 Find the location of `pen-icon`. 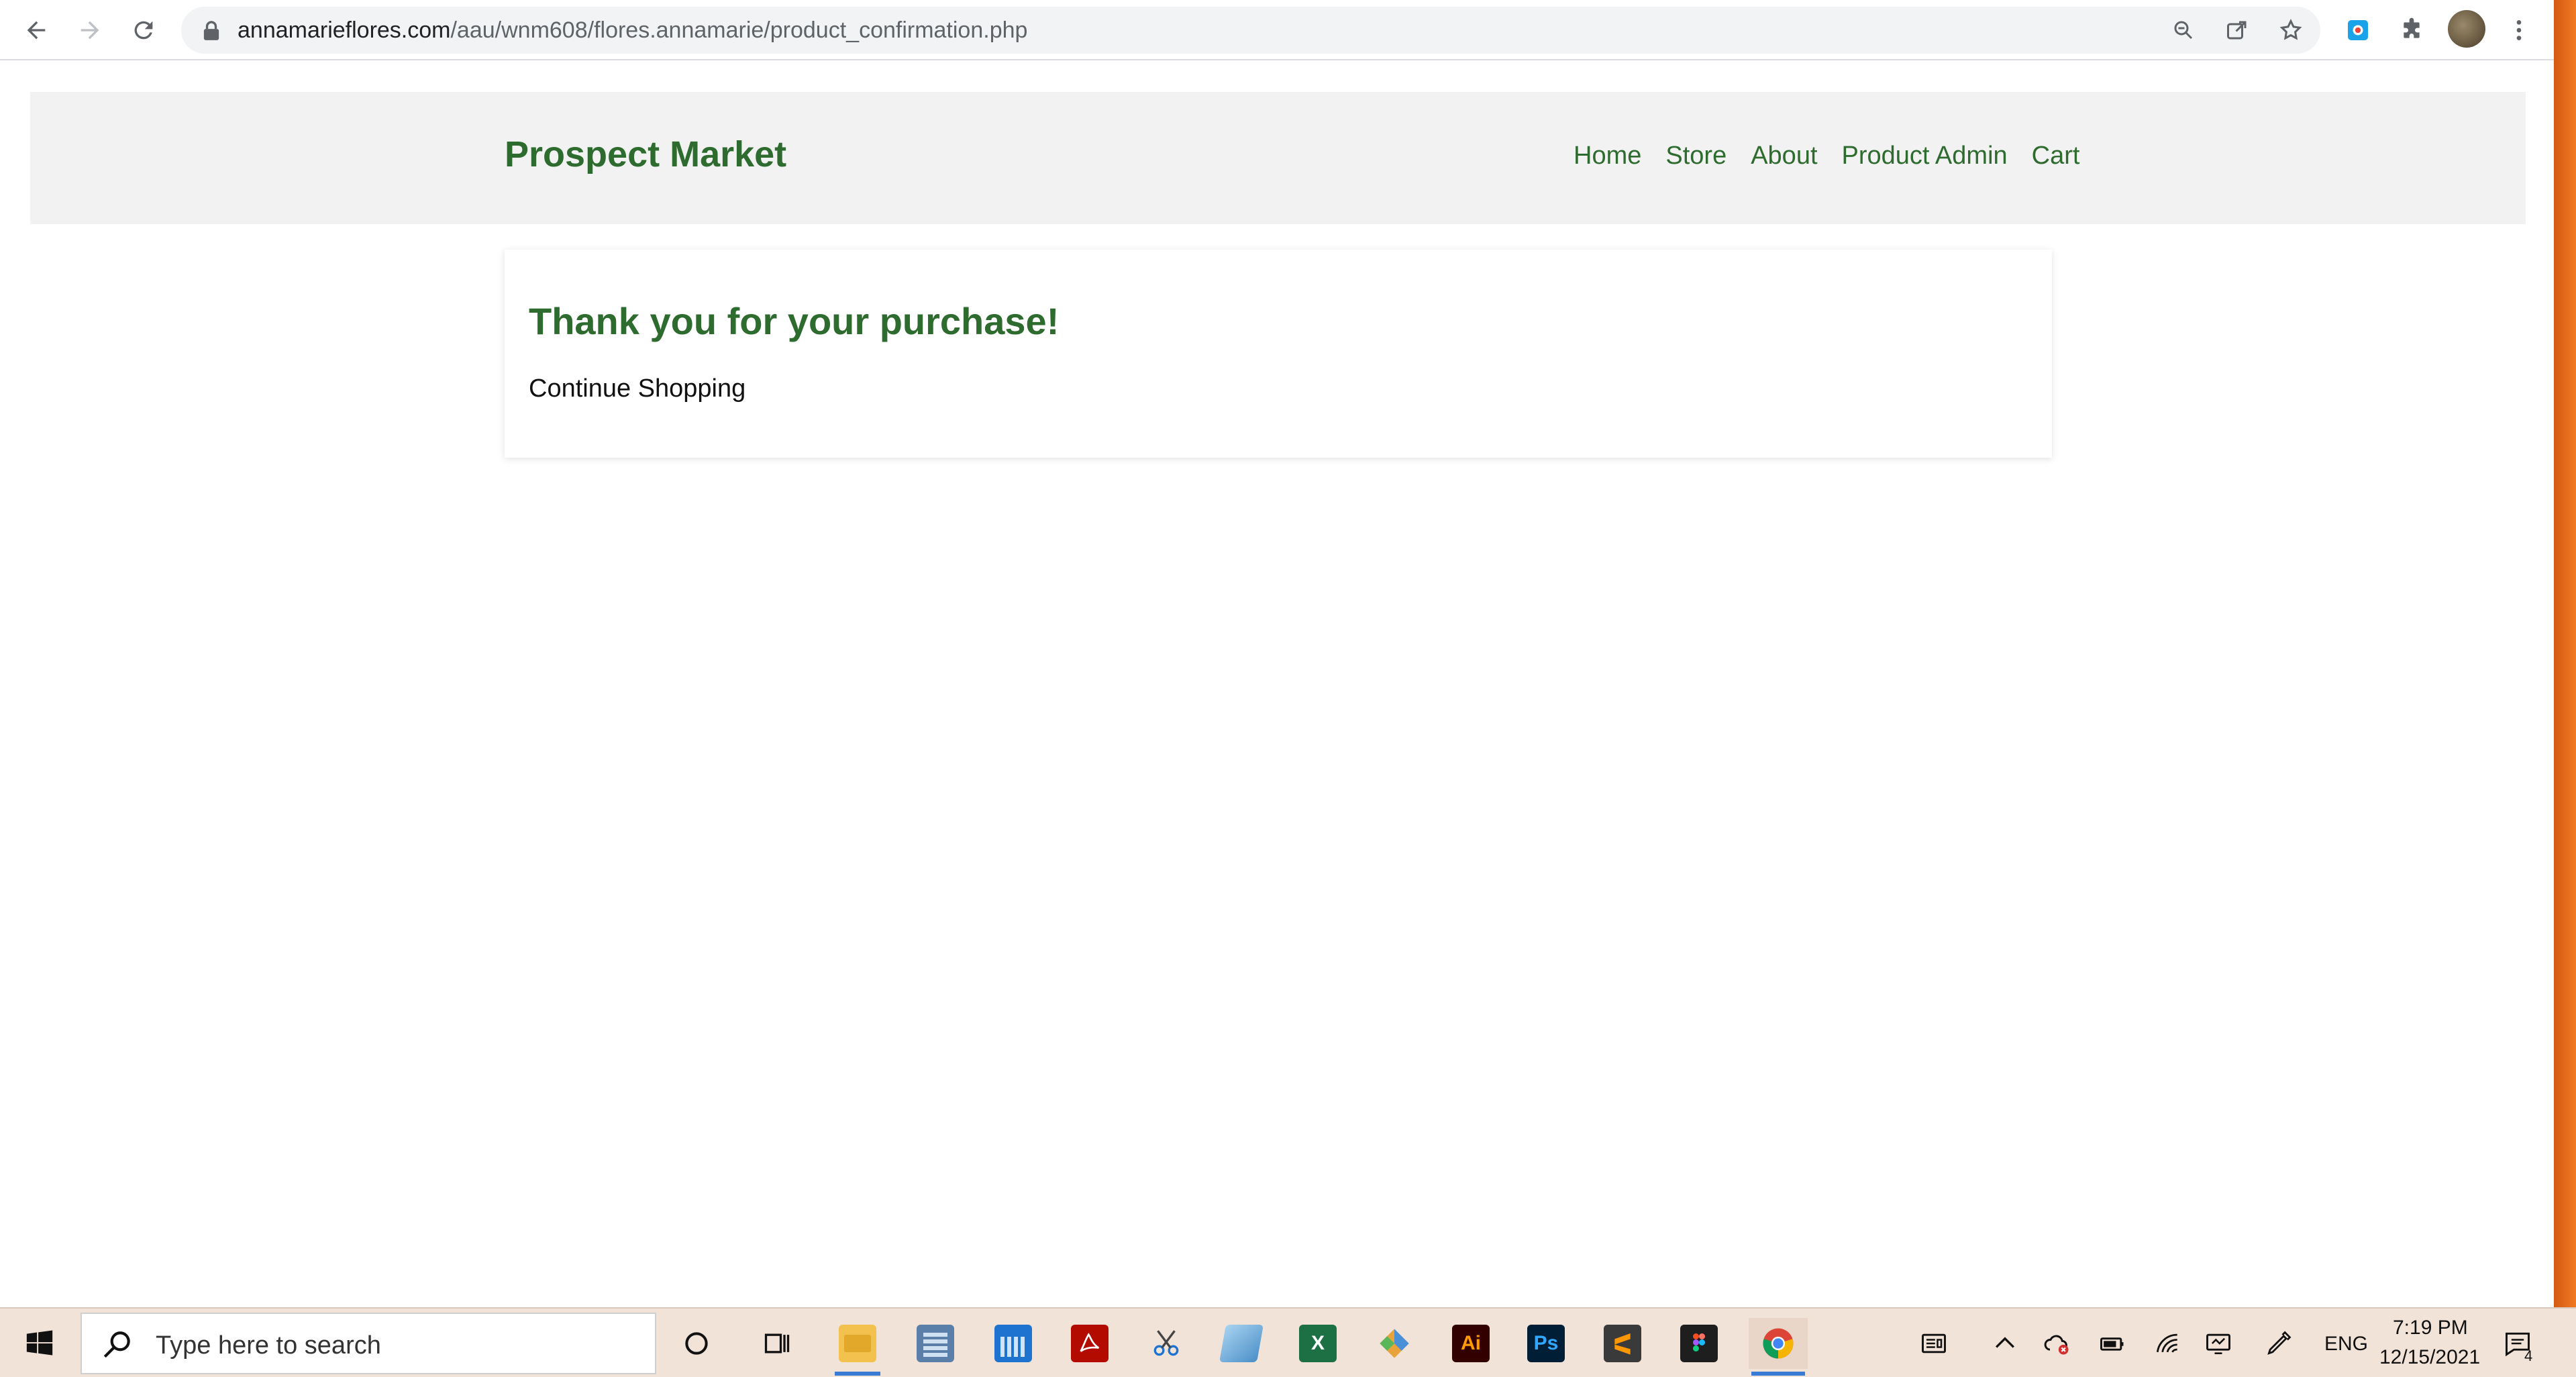

pen-icon is located at coordinates (2278, 1343).